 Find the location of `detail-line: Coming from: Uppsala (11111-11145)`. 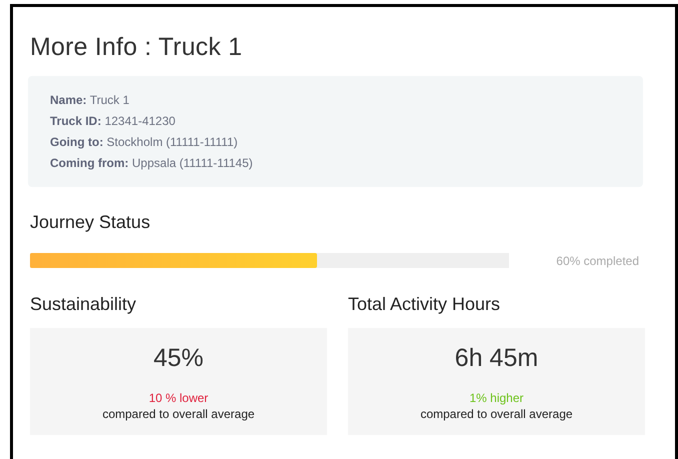

detail-line: Coming from: Uppsala (11111-11145) is located at coordinates (152, 163).